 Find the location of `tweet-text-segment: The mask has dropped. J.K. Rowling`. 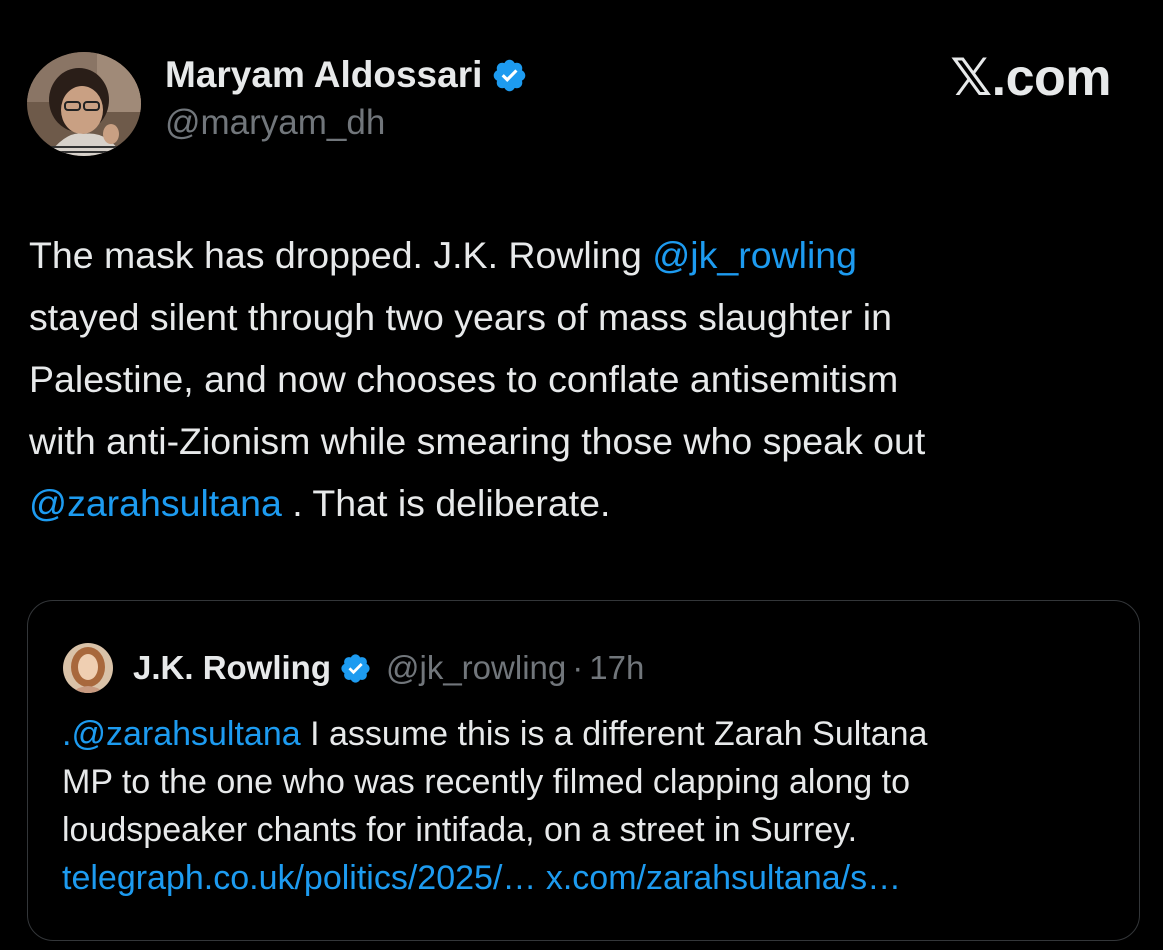

tweet-text-segment: The mask has dropped. J.K. Rowling is located at coordinates (341, 255).